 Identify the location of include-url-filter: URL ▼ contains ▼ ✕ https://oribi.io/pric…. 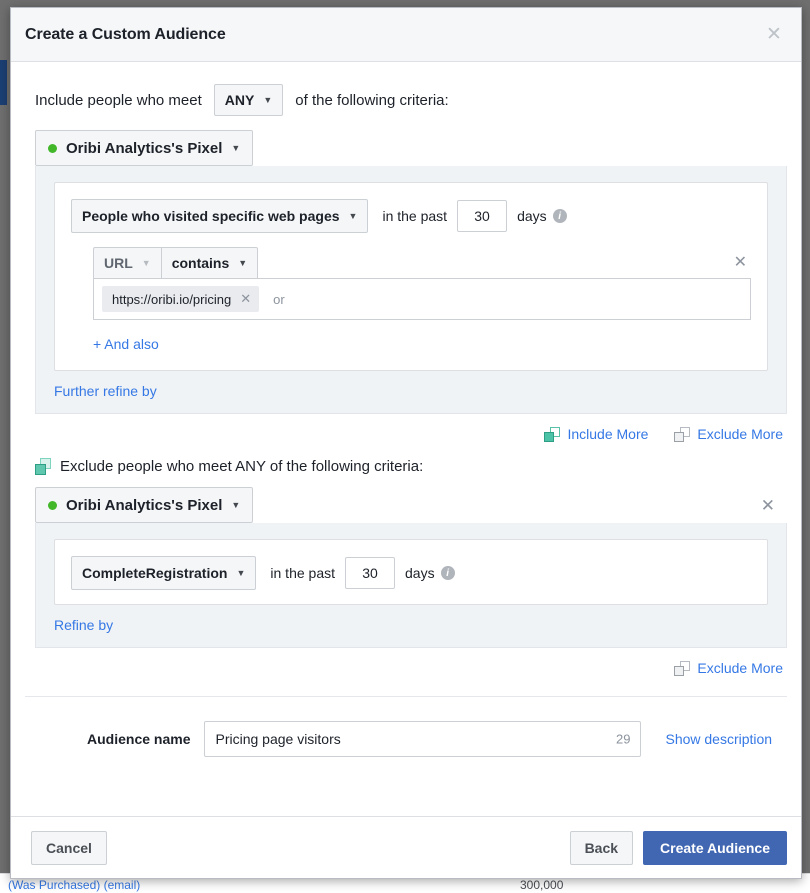
(422, 283).